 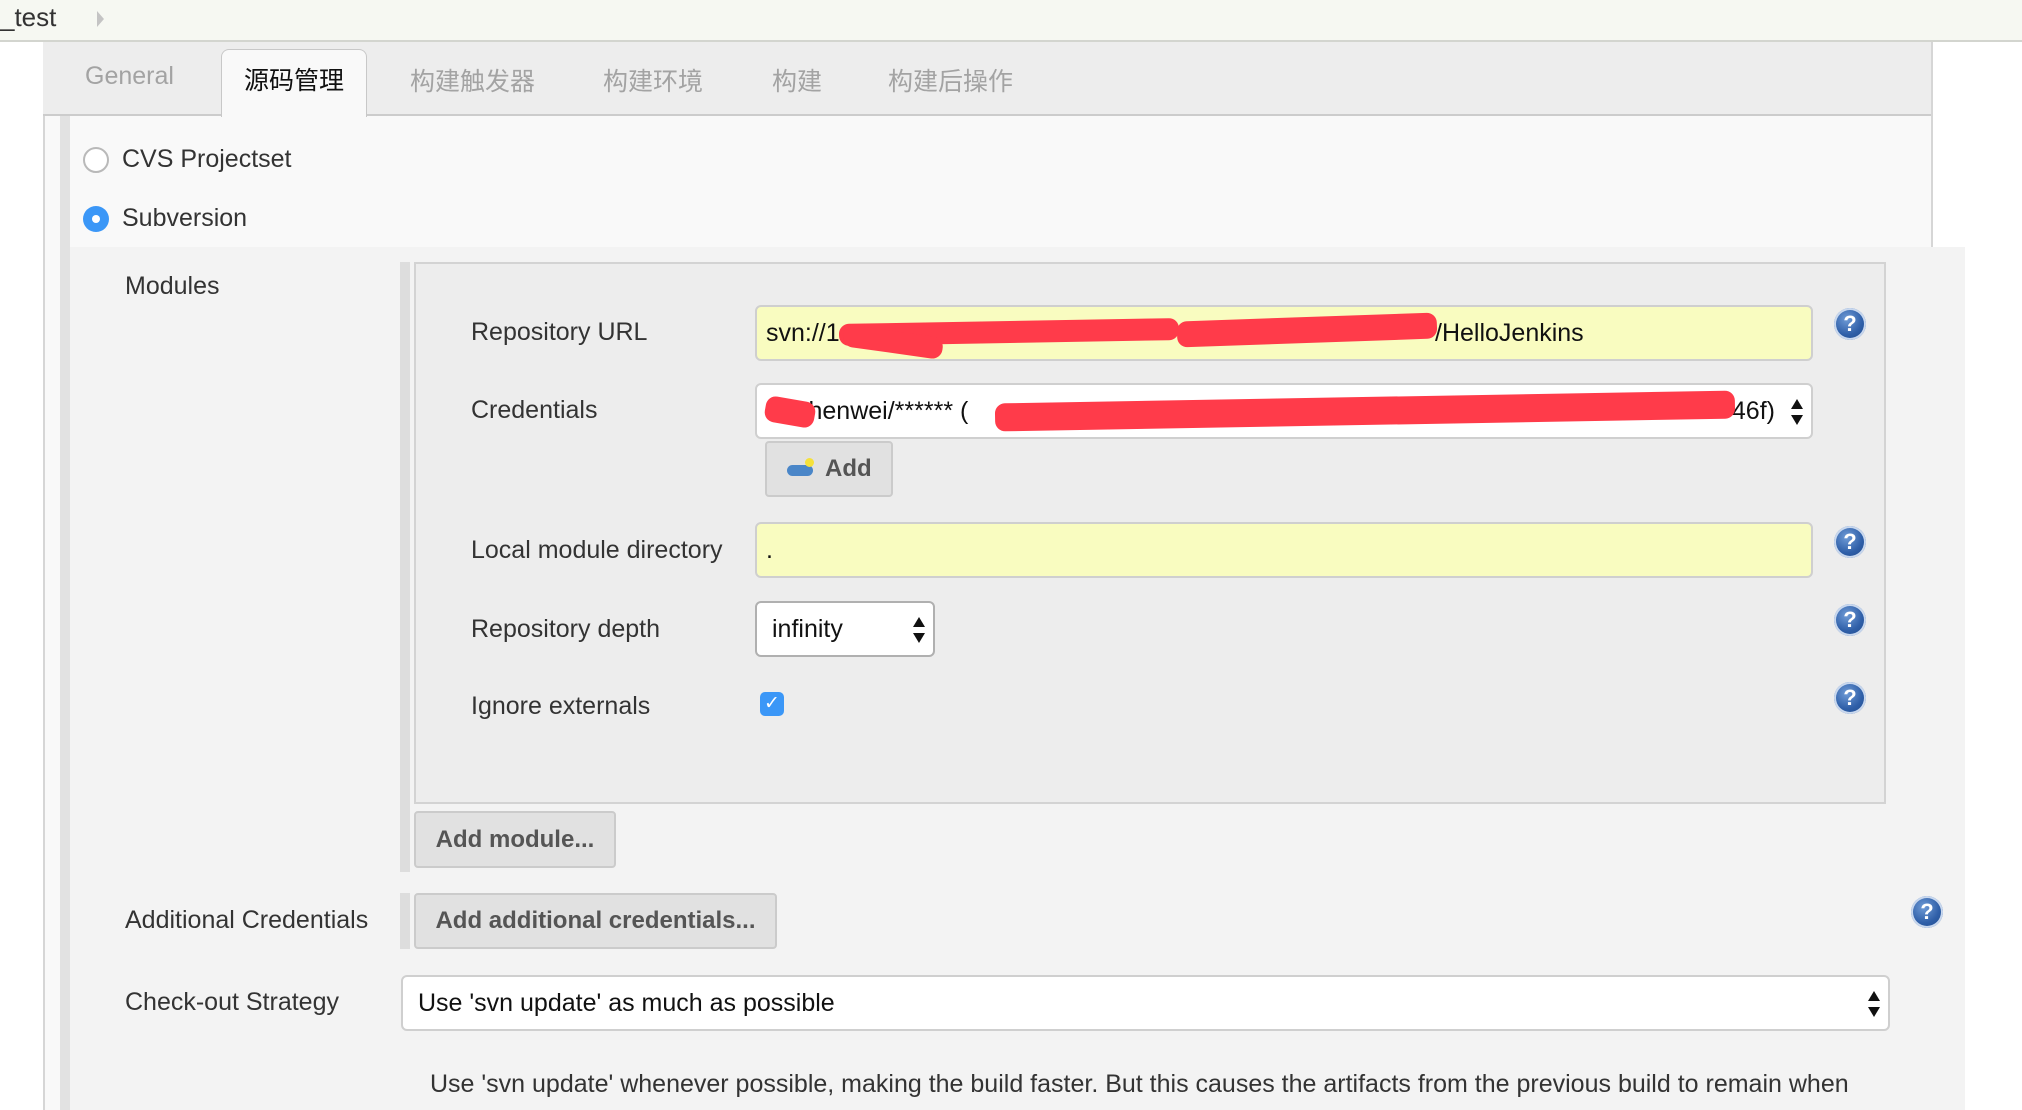 What do you see at coordinates (129, 76) in the screenshot?
I see `tab-general: General` at bounding box center [129, 76].